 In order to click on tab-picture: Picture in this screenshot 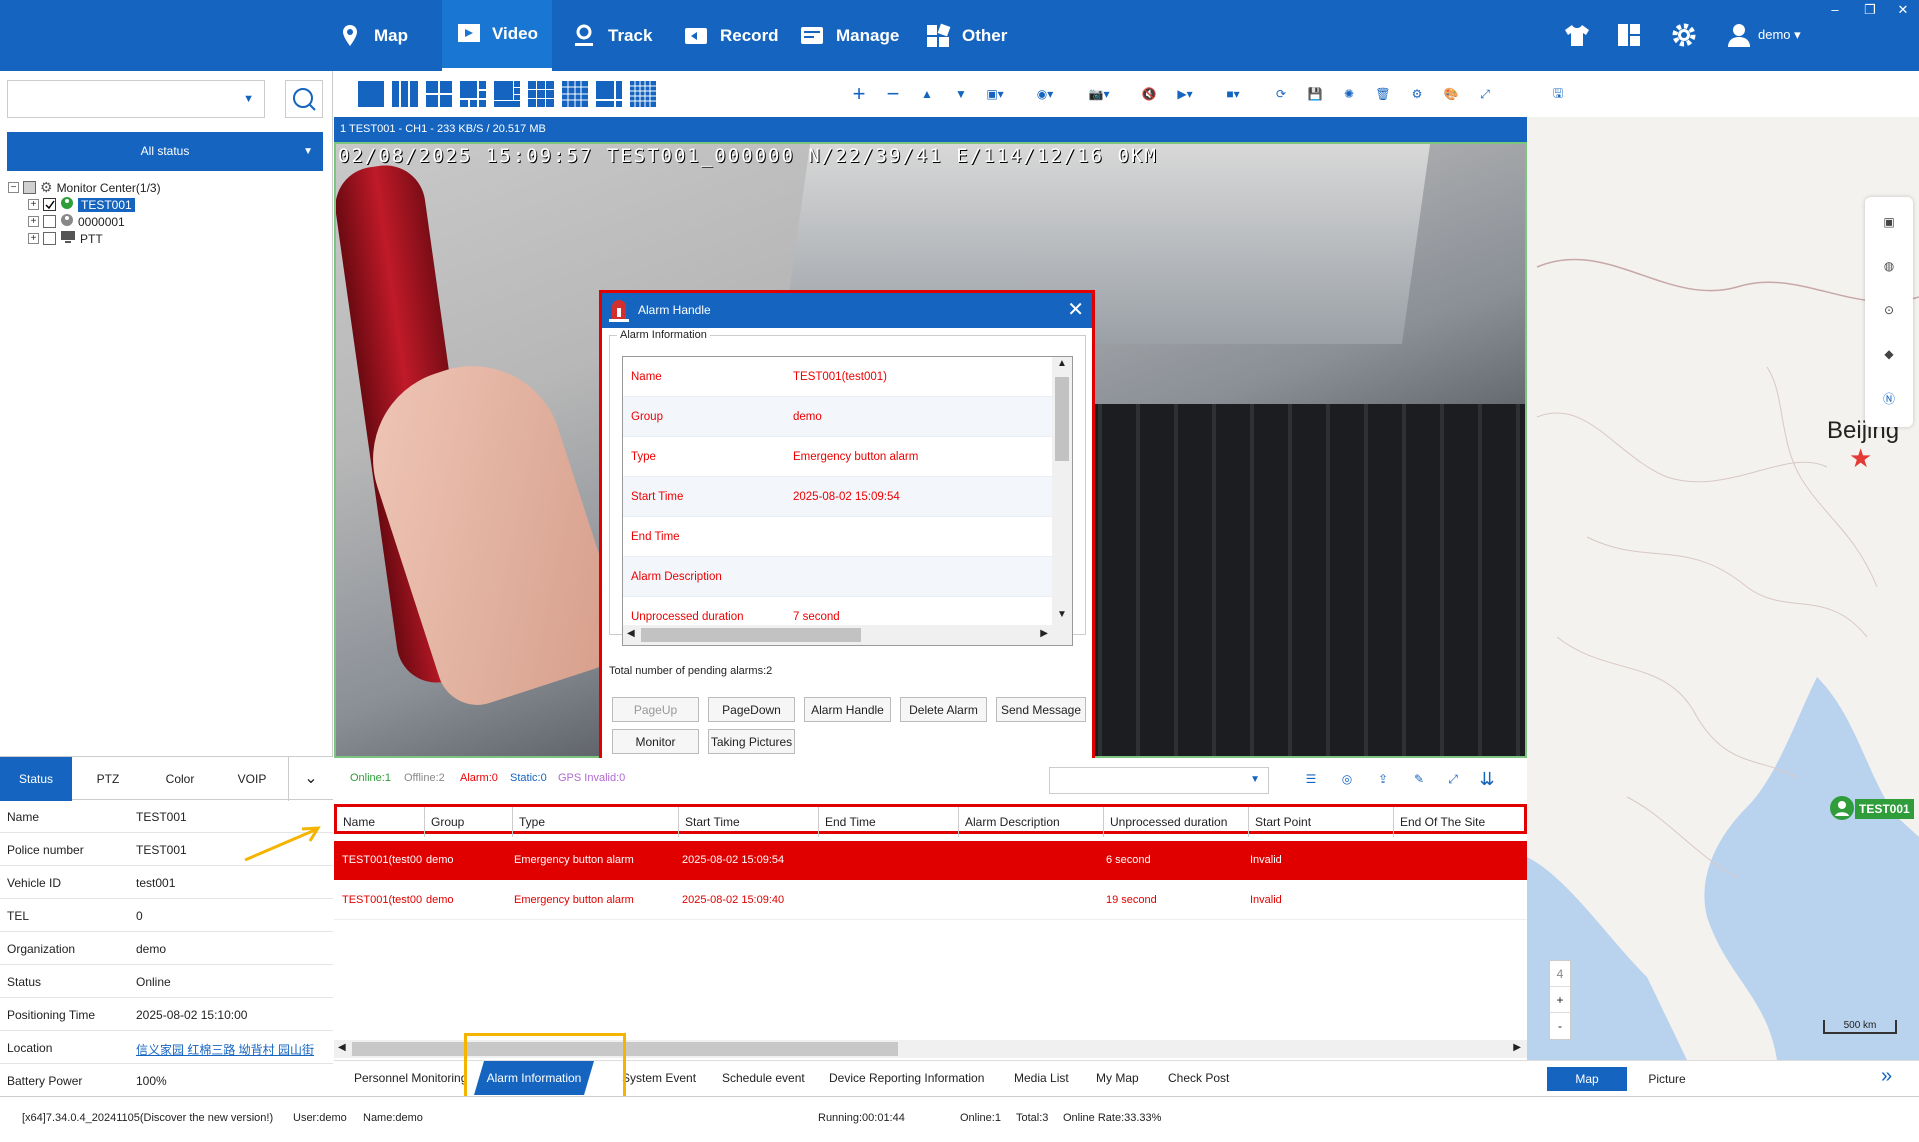, I will do `click(1667, 1079)`.